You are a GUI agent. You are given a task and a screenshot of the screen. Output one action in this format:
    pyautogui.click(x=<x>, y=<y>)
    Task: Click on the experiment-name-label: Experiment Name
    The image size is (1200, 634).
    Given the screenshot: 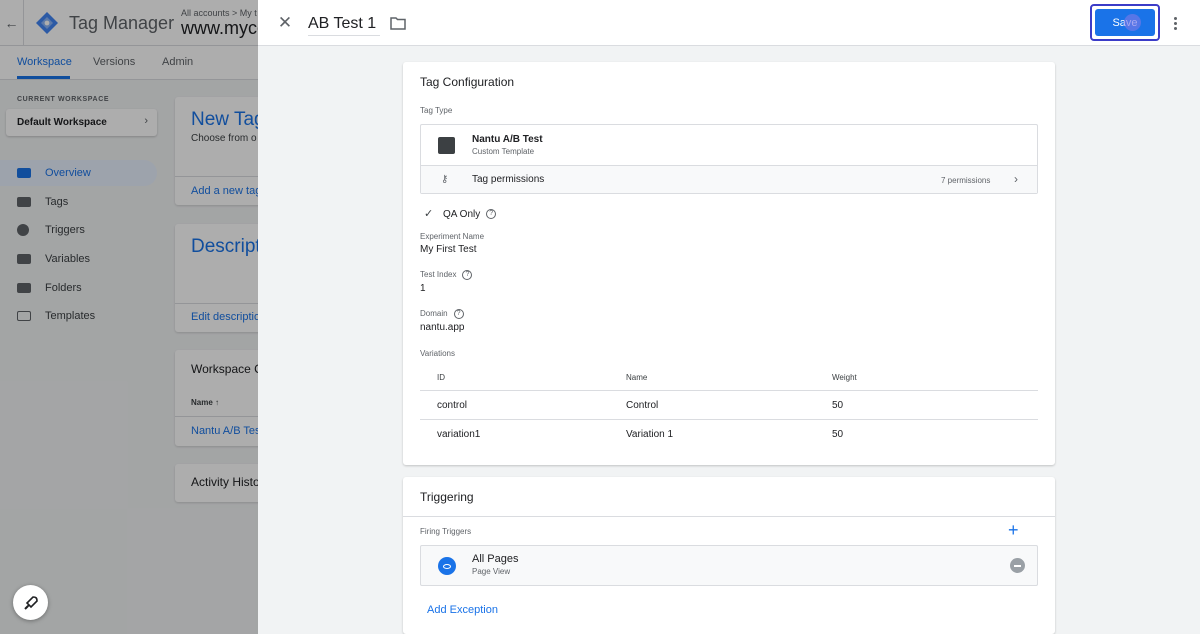 What is the action you would take?
    pyautogui.click(x=452, y=236)
    